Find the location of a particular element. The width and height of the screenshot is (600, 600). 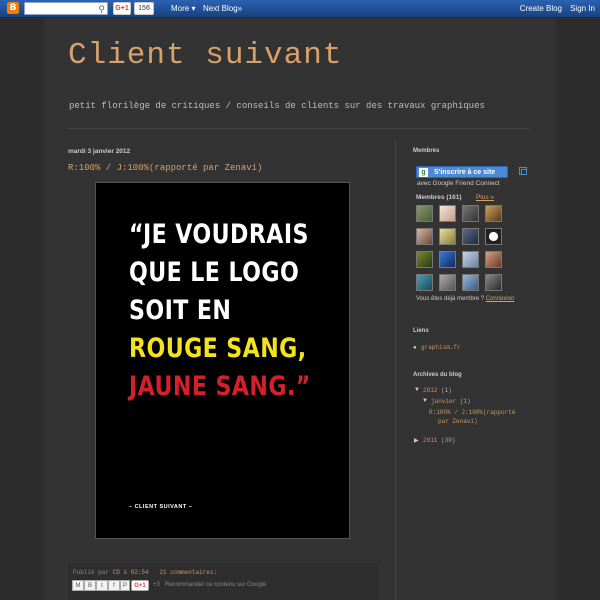

sidebar-divider is located at coordinates (395, 370).